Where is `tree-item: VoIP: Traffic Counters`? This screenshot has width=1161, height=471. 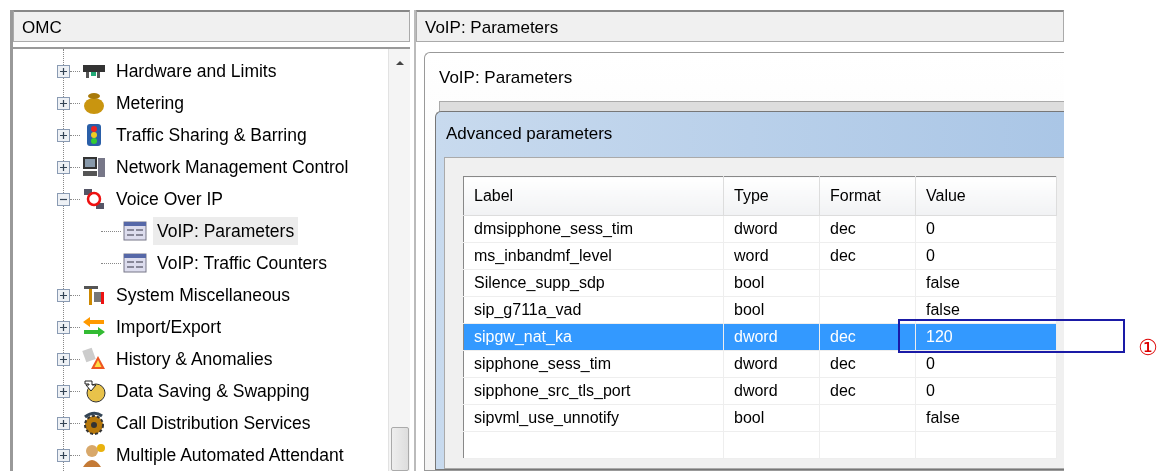
tree-item: VoIP: Traffic Counters is located at coordinates (242, 263).